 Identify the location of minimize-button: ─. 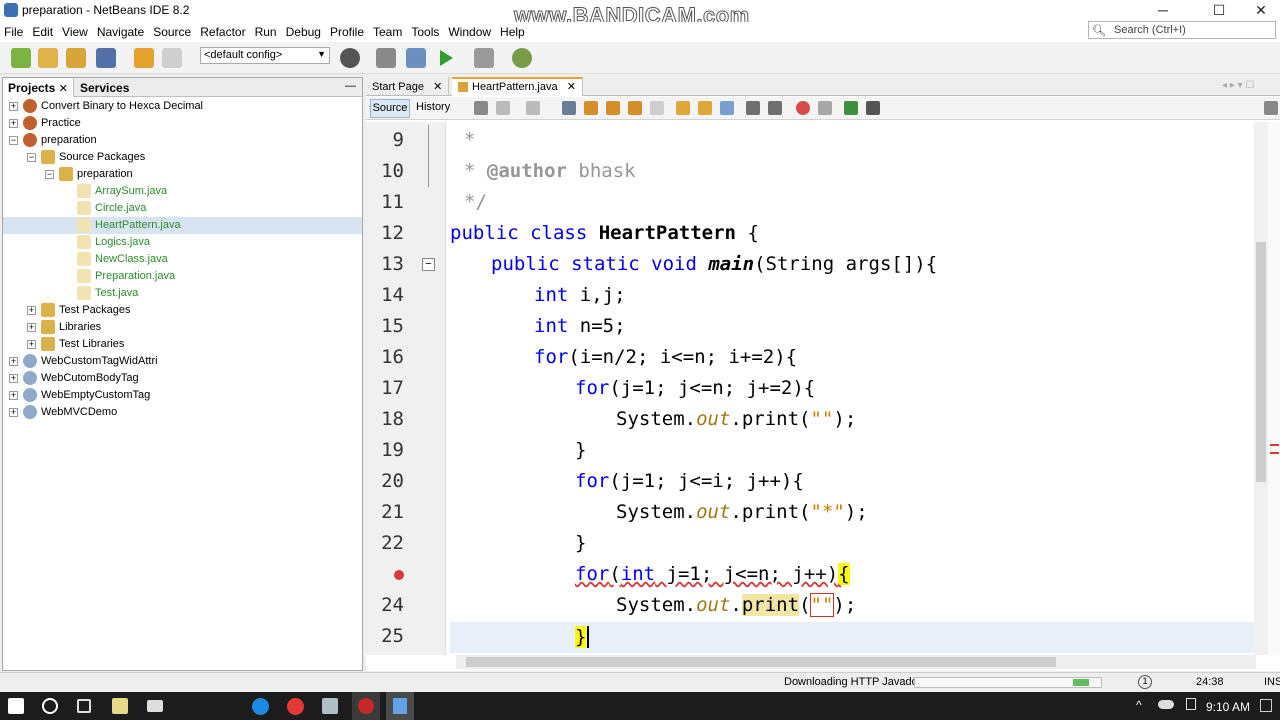
(1163, 11).